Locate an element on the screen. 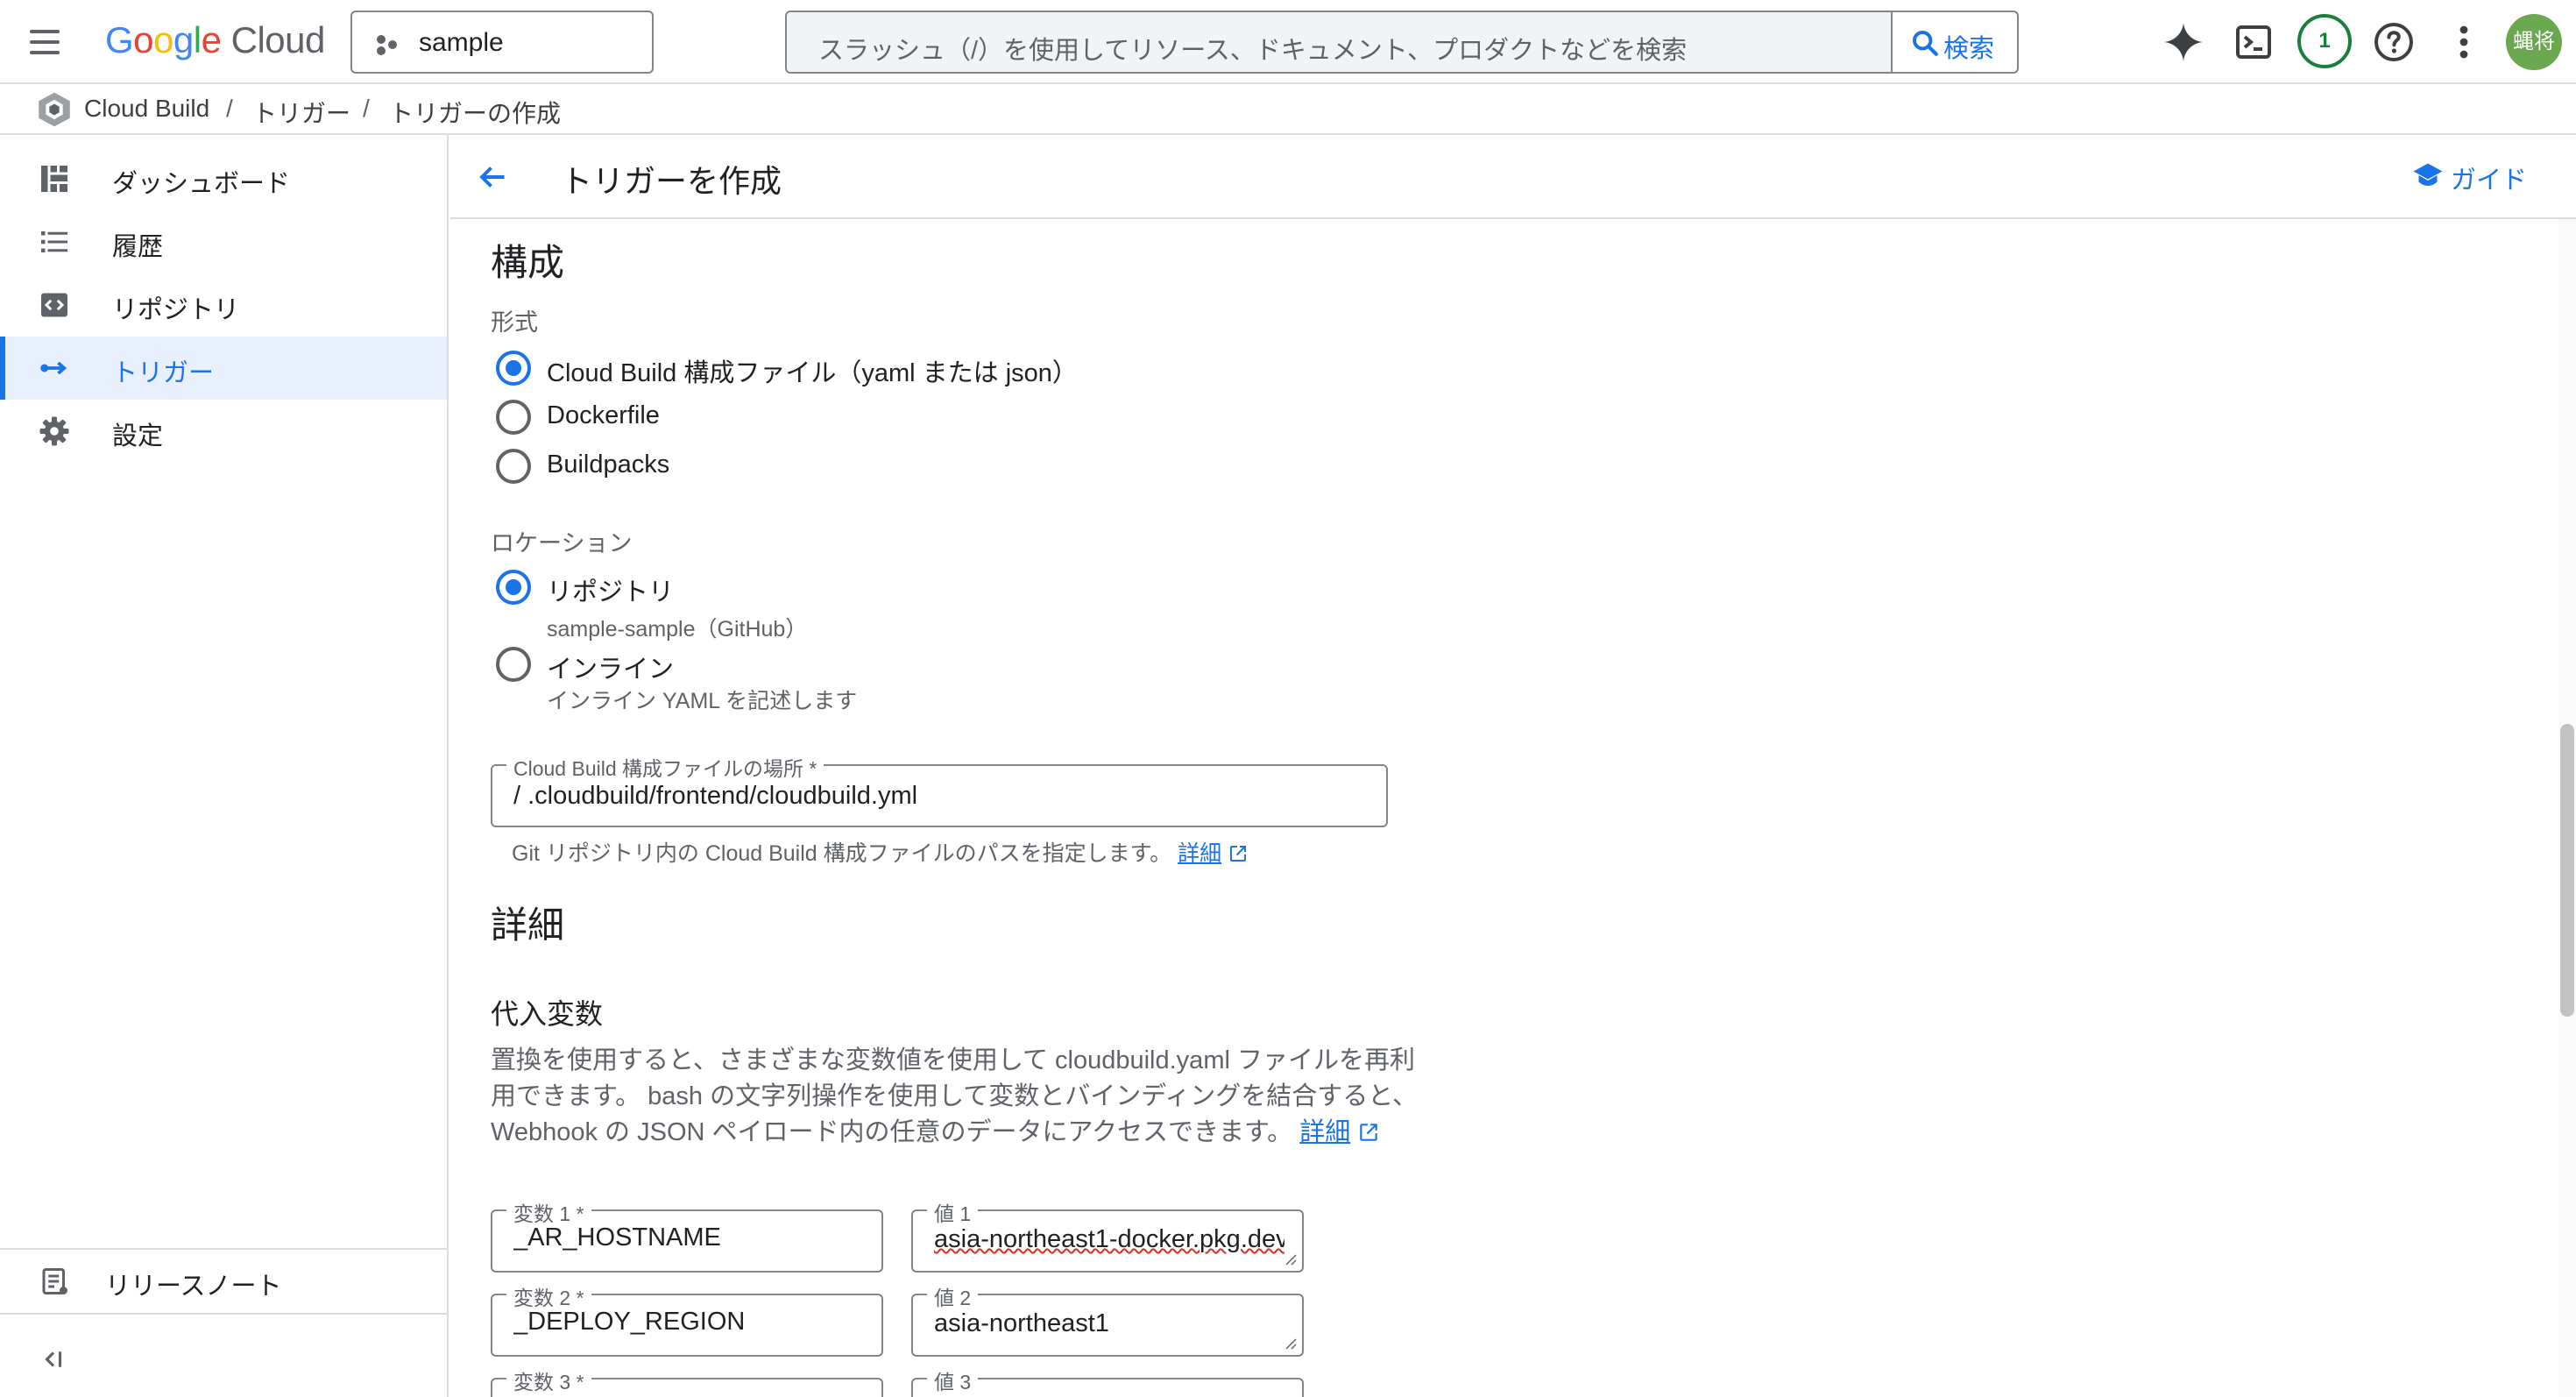  google-cloud-logo: Google Cloud is located at coordinates (215, 42).